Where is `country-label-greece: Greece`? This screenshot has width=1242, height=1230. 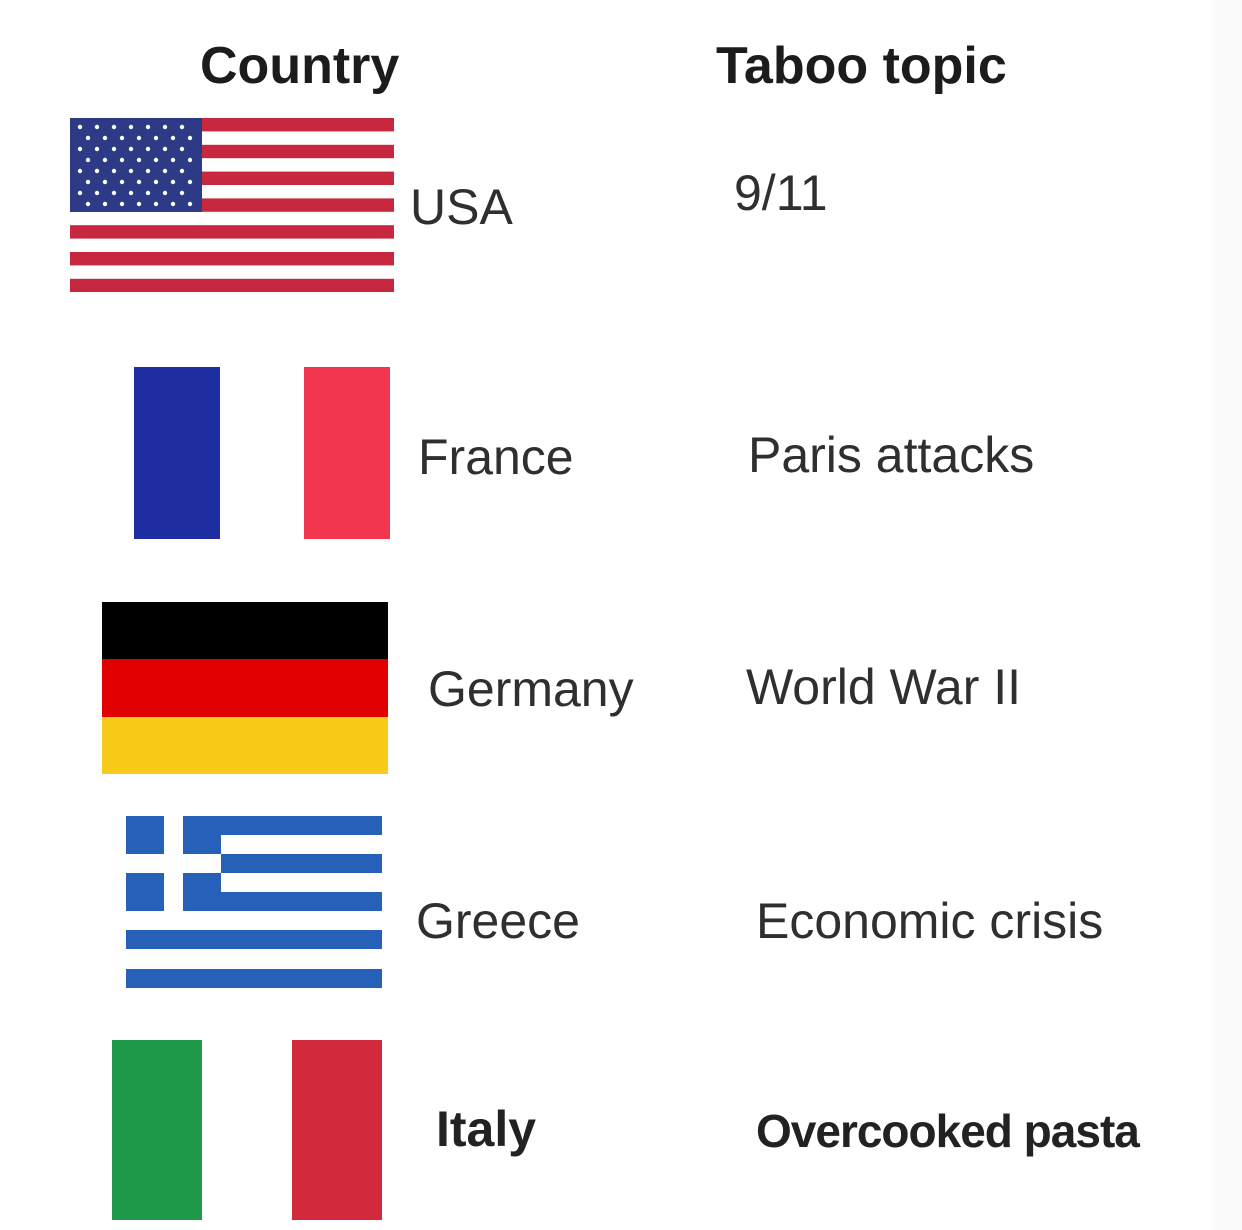
country-label-greece: Greece is located at coordinates (498, 921).